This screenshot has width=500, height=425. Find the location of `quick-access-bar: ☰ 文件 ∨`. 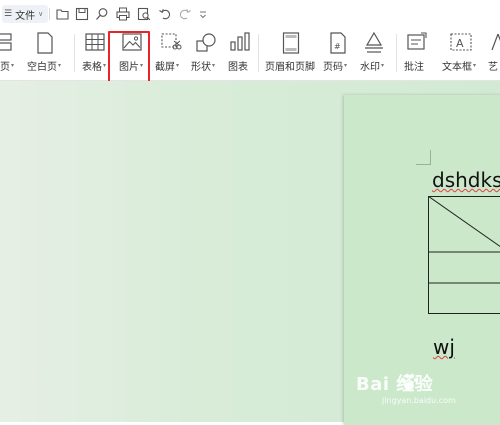

quick-access-bar: ☰ 文件 ∨ is located at coordinates (250, 14).